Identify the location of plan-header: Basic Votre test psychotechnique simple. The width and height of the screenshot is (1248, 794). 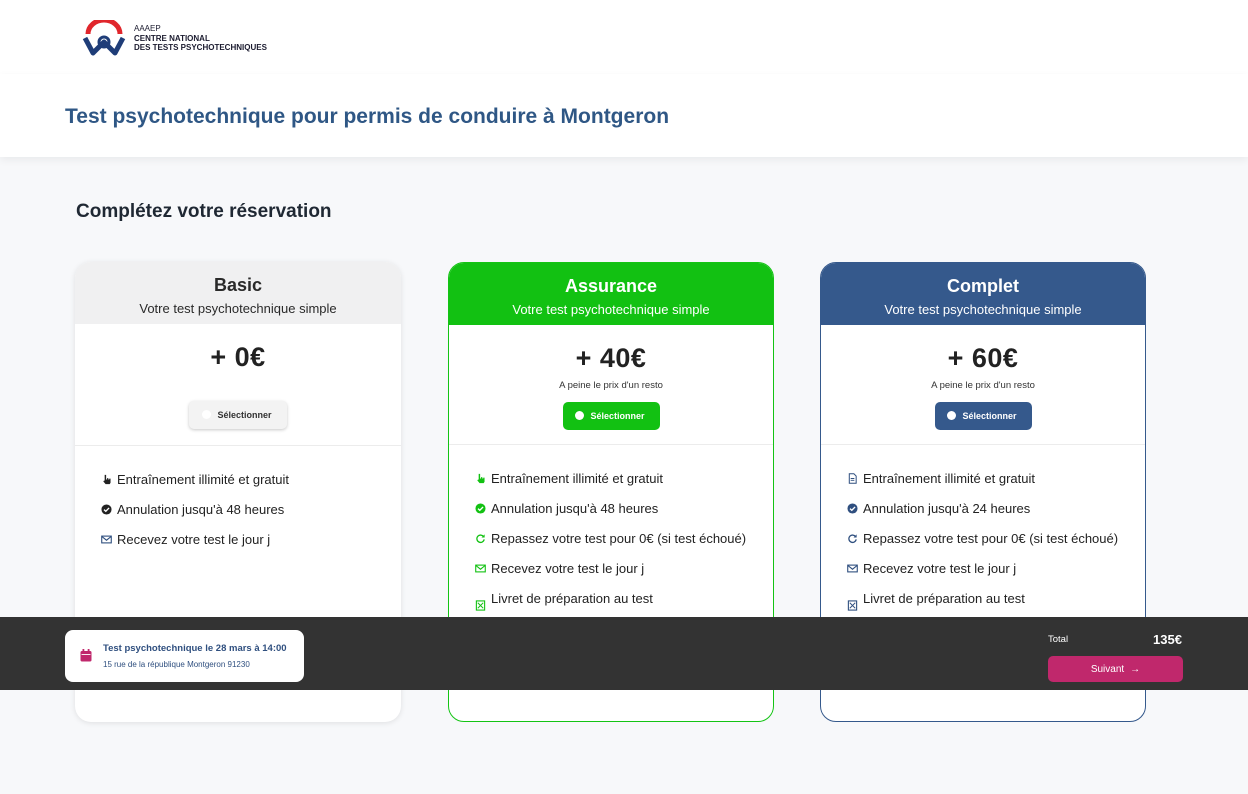
(238, 293).